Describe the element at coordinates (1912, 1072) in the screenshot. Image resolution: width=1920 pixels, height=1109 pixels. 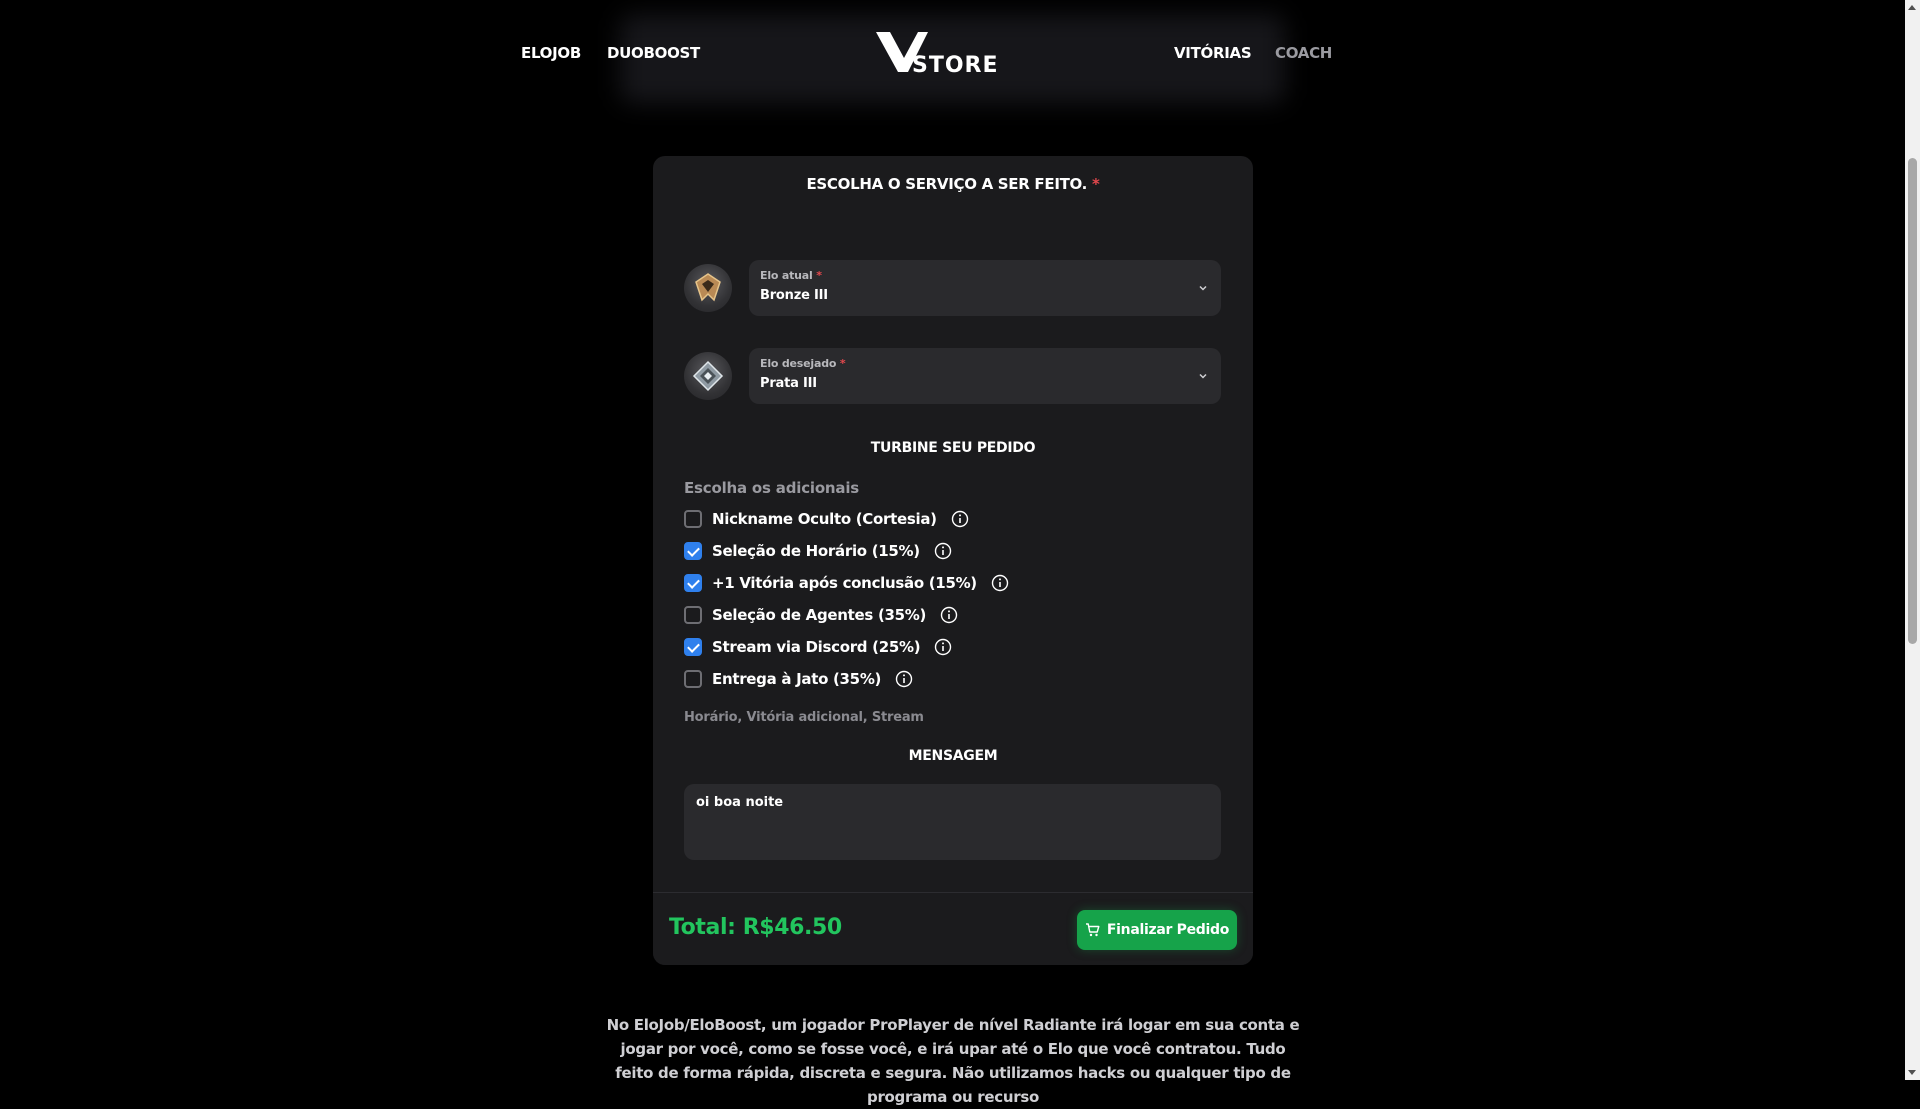
I see `scroll-down-arrow-icon` at that location.